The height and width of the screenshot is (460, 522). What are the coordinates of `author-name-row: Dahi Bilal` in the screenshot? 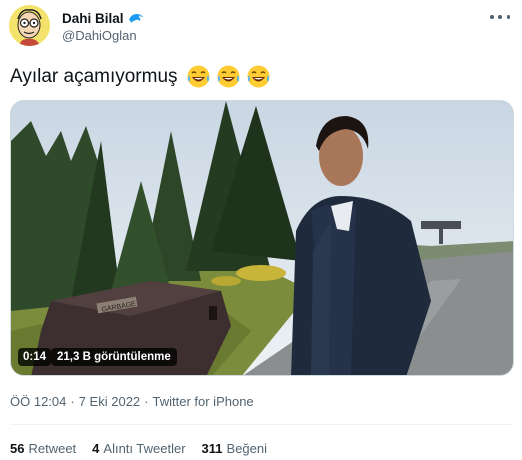 It's located at (103, 18).